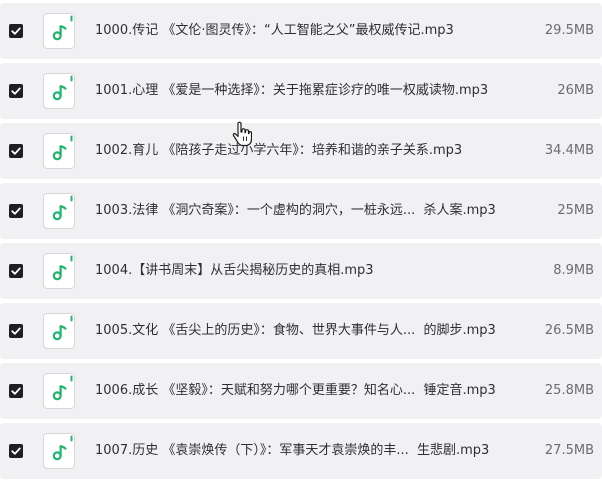 The image size is (602, 482). I want to click on file-row: 1002.育儿 《陪孩子走过小学六年》：培养和谐的亲子关系.mp3 34.4MB, so click(301, 151).